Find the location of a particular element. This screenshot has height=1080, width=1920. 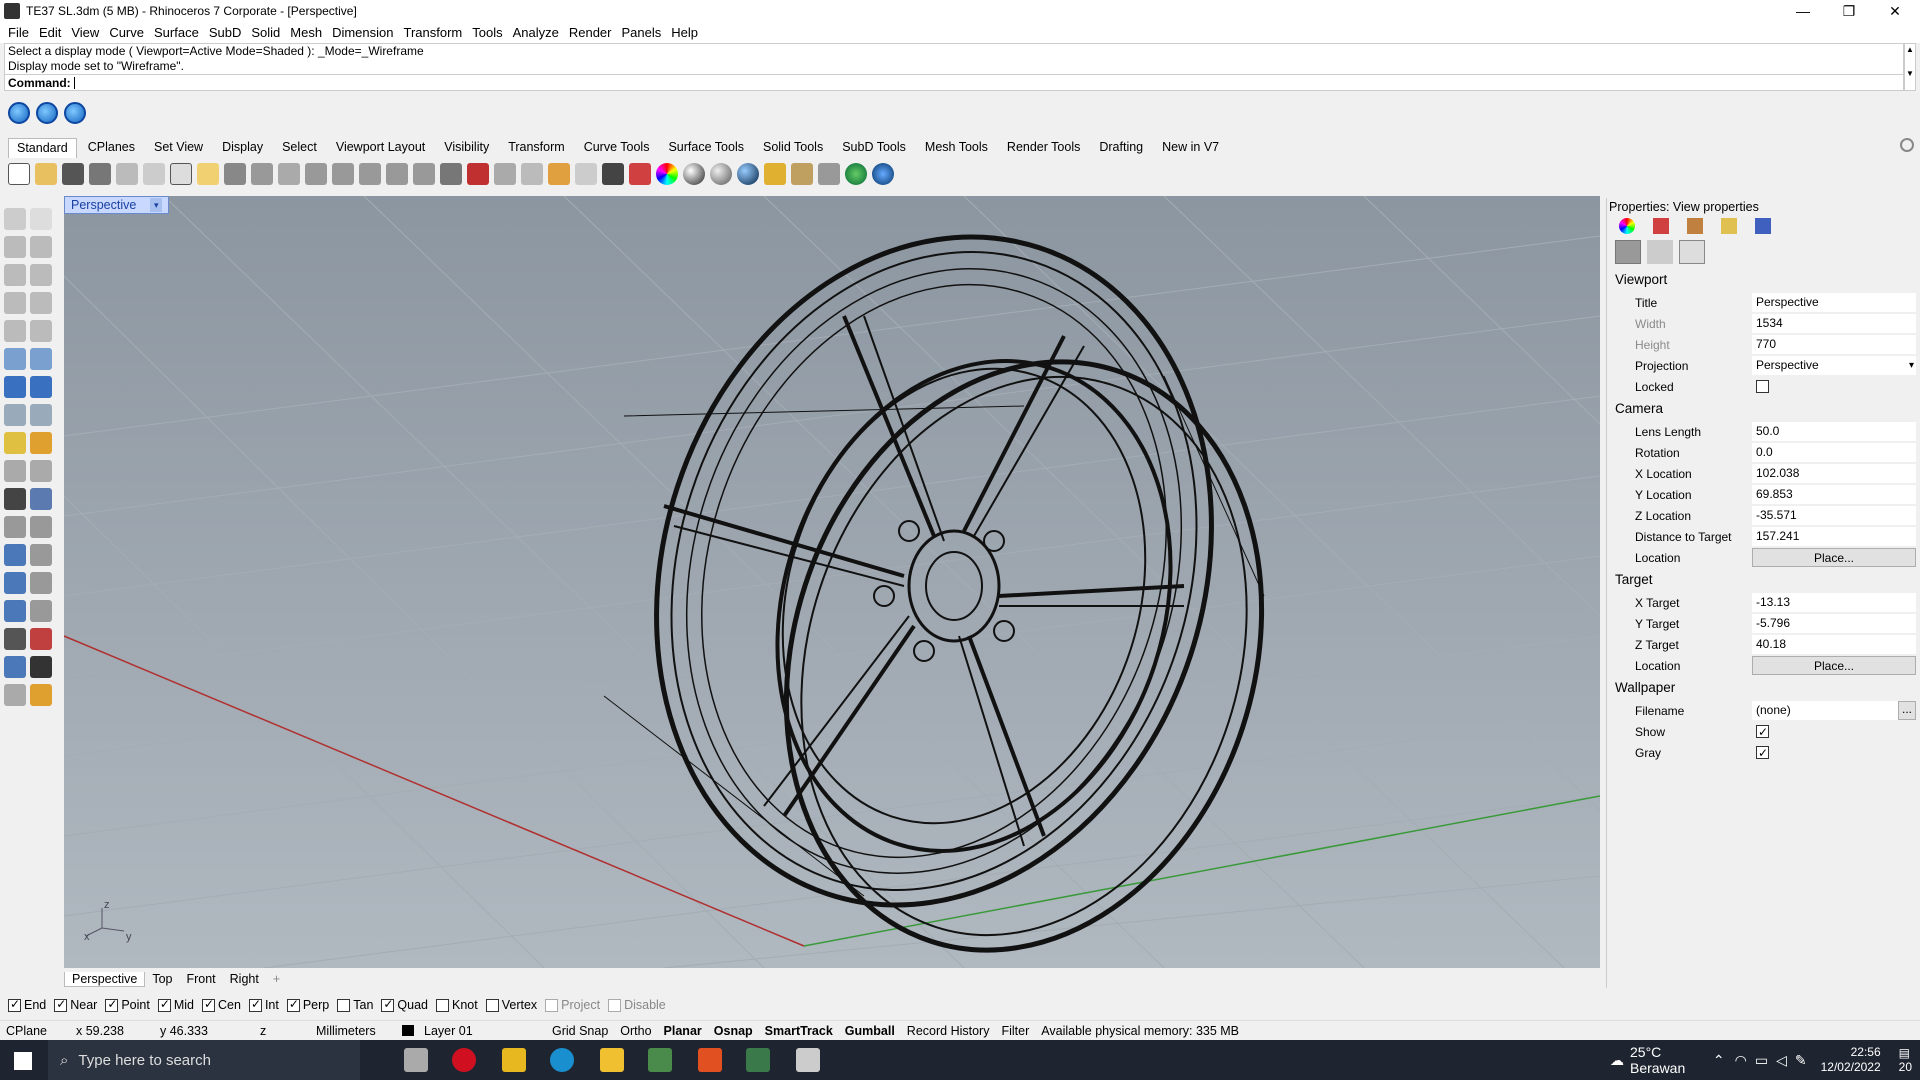

tab-solid-tools: Solid Tools is located at coordinates (793, 148).